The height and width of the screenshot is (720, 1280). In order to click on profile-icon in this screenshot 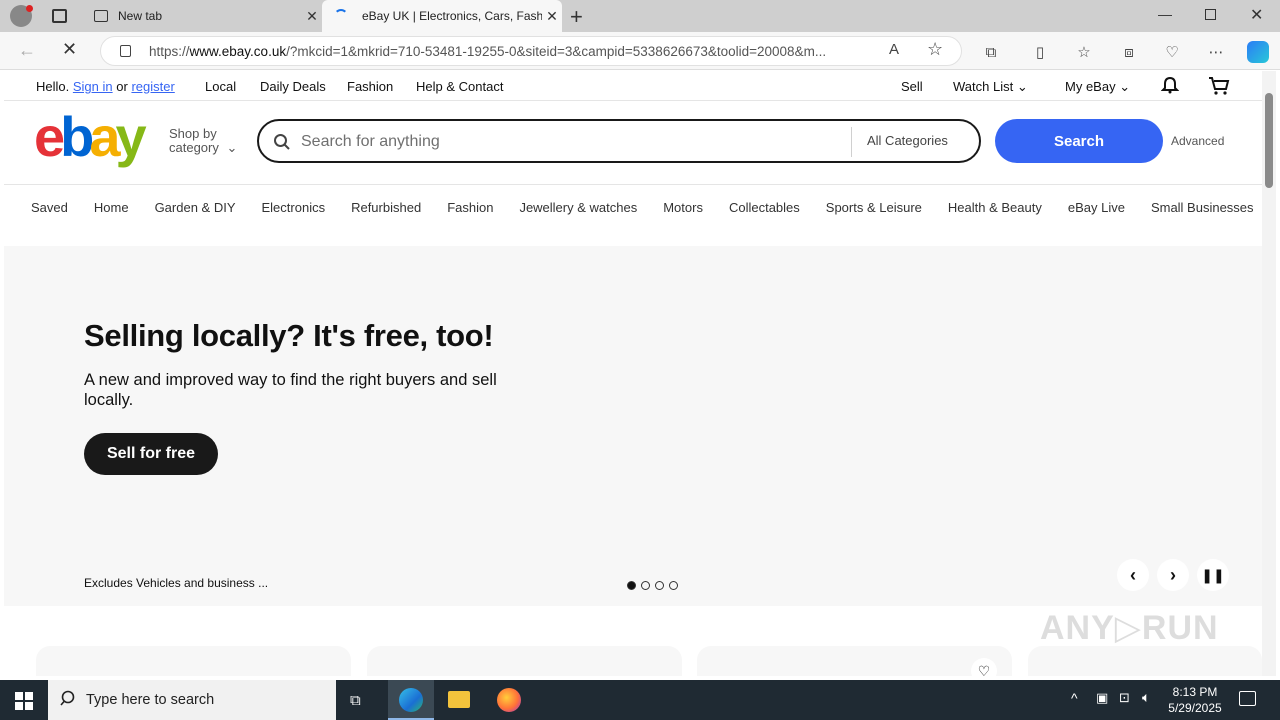, I will do `click(21, 16)`.